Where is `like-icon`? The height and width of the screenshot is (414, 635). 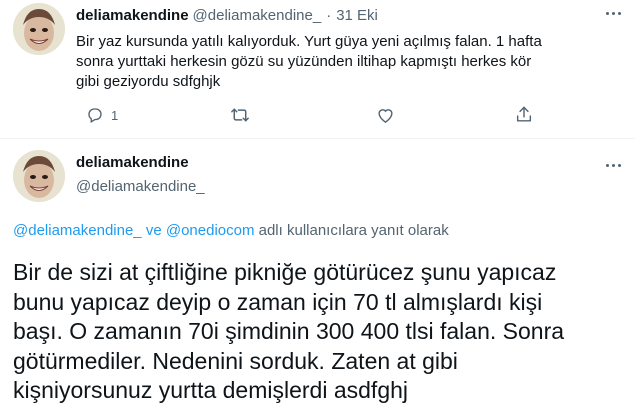
like-icon is located at coordinates (385, 116).